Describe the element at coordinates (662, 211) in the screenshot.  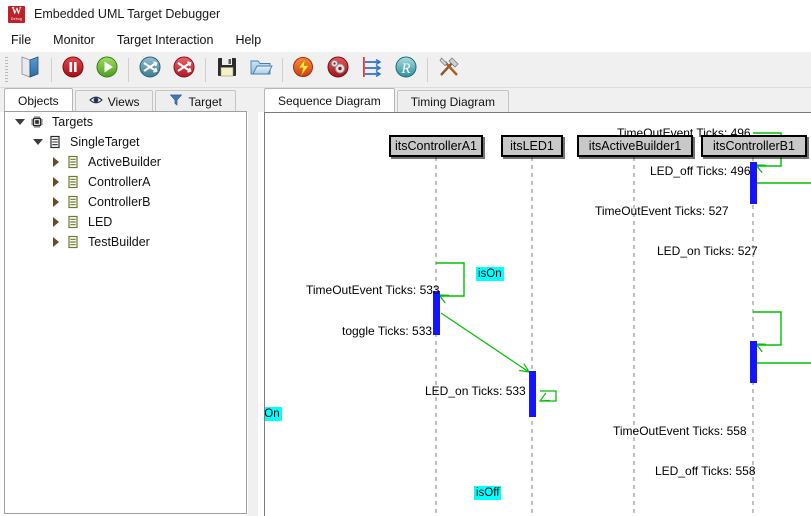
I see `message-timeoutevent-527: TimeOutEvent Ticks: 527` at that location.